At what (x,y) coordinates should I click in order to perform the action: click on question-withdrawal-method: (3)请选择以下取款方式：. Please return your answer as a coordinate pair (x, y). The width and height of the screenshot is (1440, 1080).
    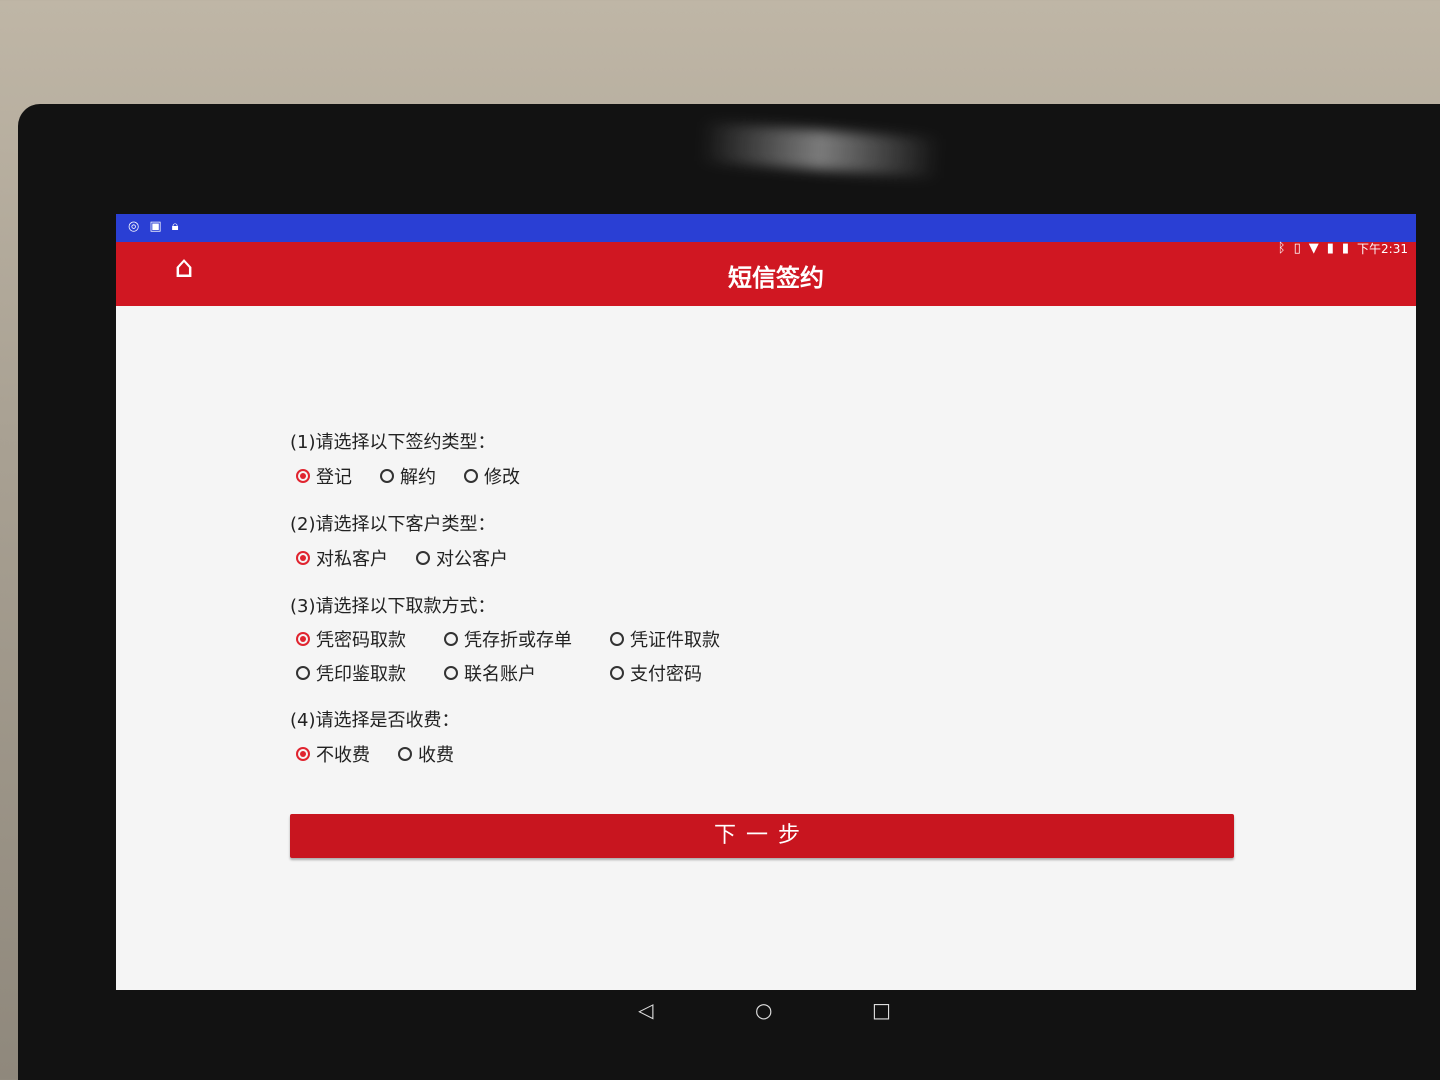
    Looking at the image, I should click on (393, 606).